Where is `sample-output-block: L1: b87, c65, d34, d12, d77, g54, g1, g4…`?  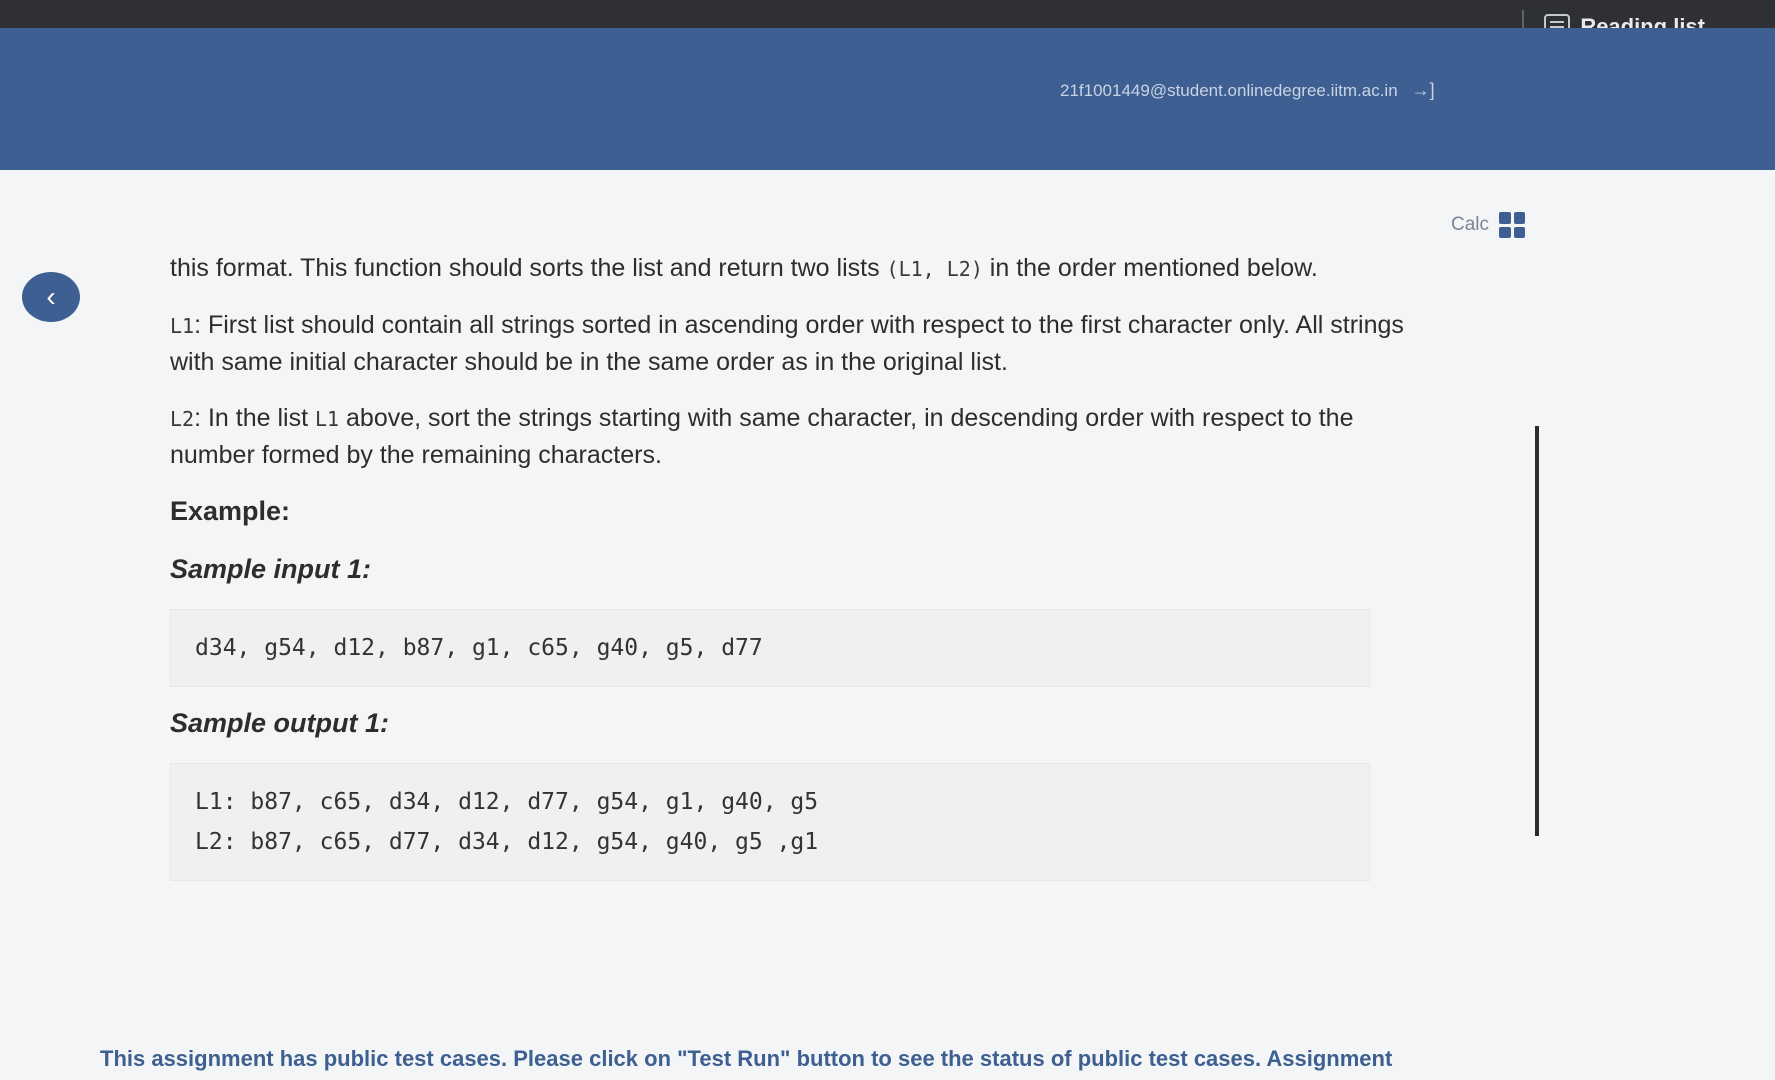
sample-output-block: L1: b87, c65, d34, d12, d77, g54, g1, g4… is located at coordinates (770, 822).